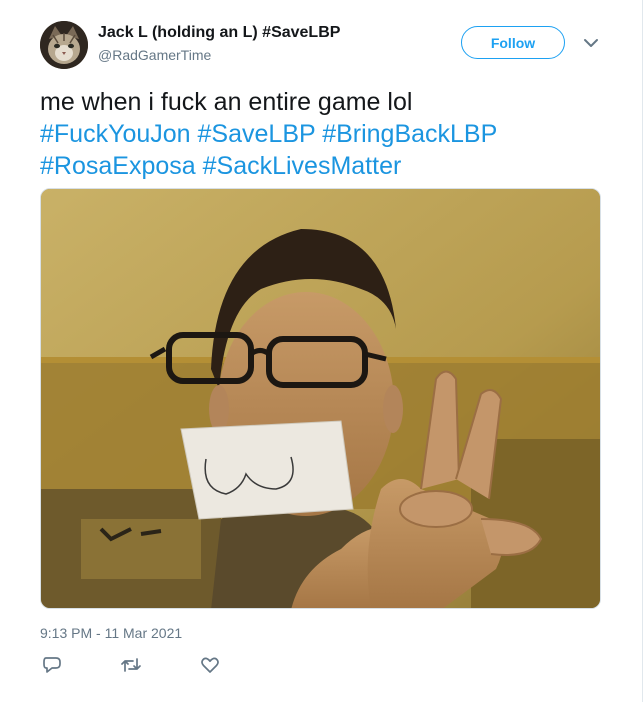 This screenshot has height=702, width=643. I want to click on tweet-timestamp: 9:13 PM - 11 Mar 2021, so click(111, 633).